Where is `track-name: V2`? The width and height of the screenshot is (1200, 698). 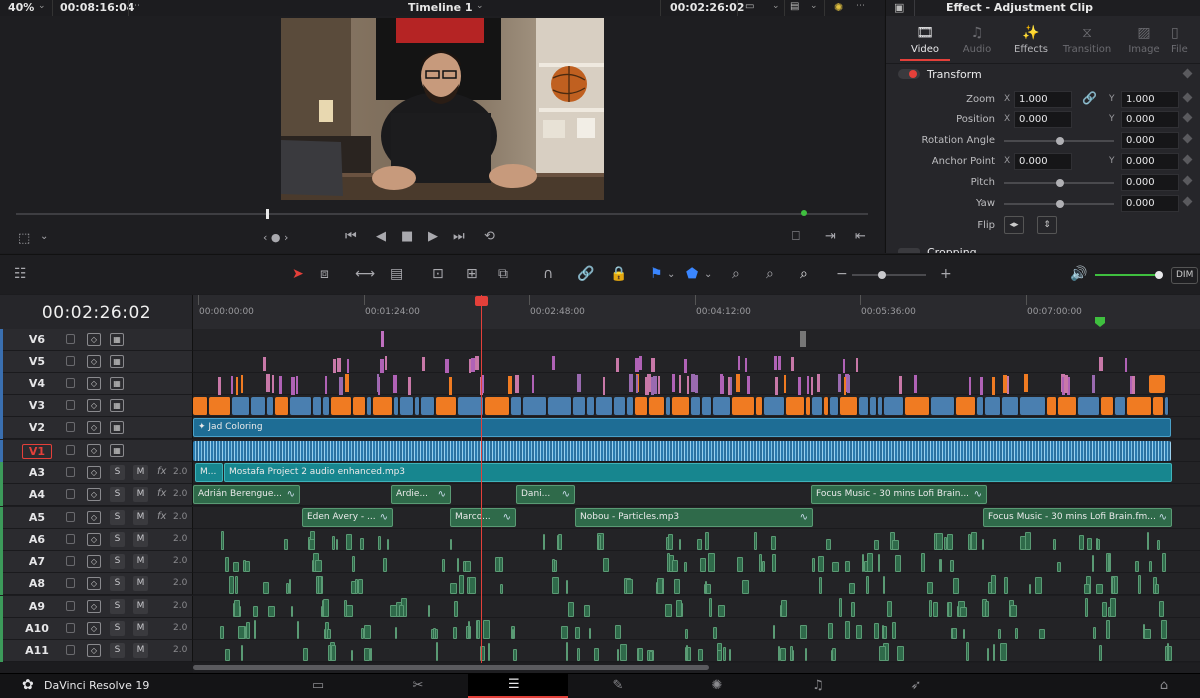 track-name: V2 is located at coordinates (37, 427).